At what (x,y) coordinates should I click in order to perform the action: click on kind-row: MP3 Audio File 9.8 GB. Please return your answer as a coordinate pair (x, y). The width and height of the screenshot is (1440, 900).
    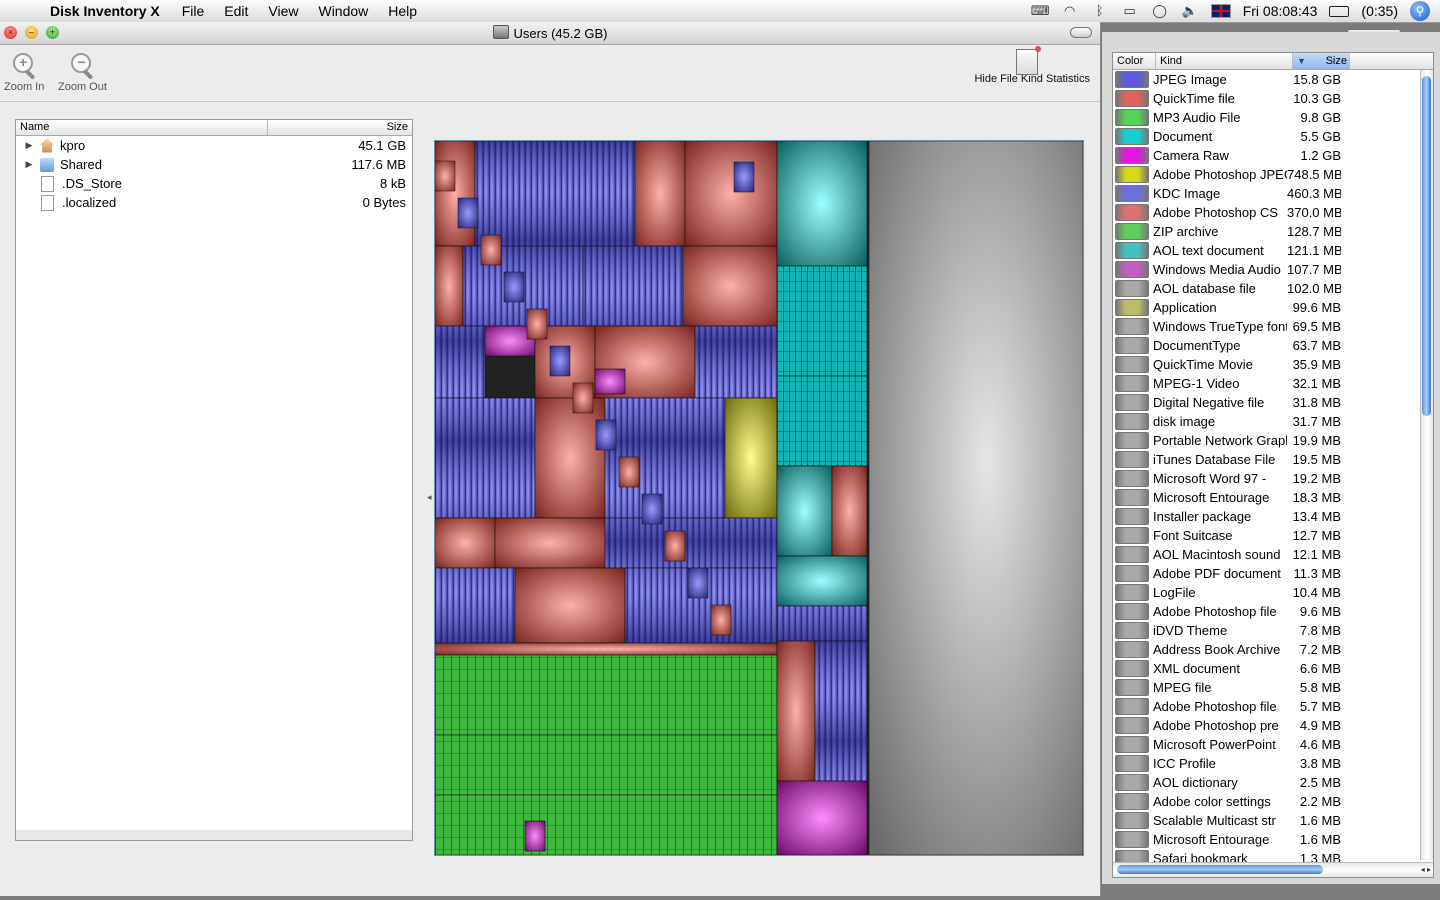
    Looking at the image, I should click on (1267, 117).